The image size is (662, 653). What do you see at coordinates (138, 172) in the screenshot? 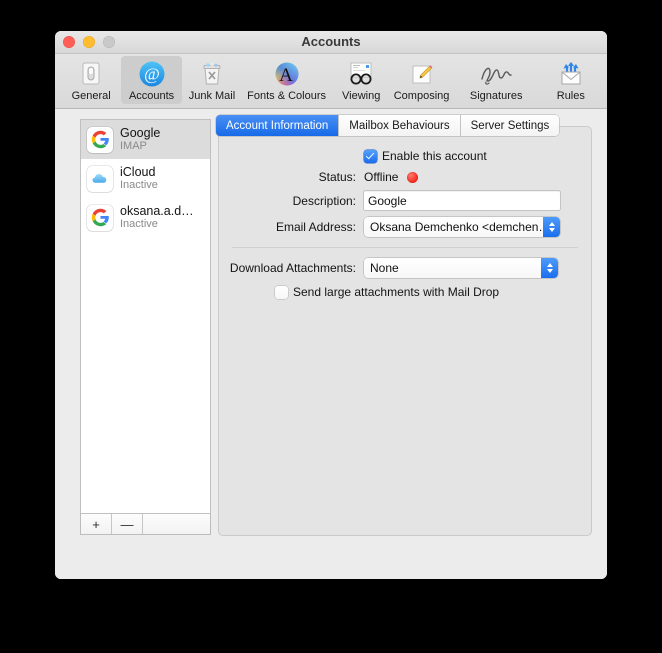
I see `account-name: iCloud` at bounding box center [138, 172].